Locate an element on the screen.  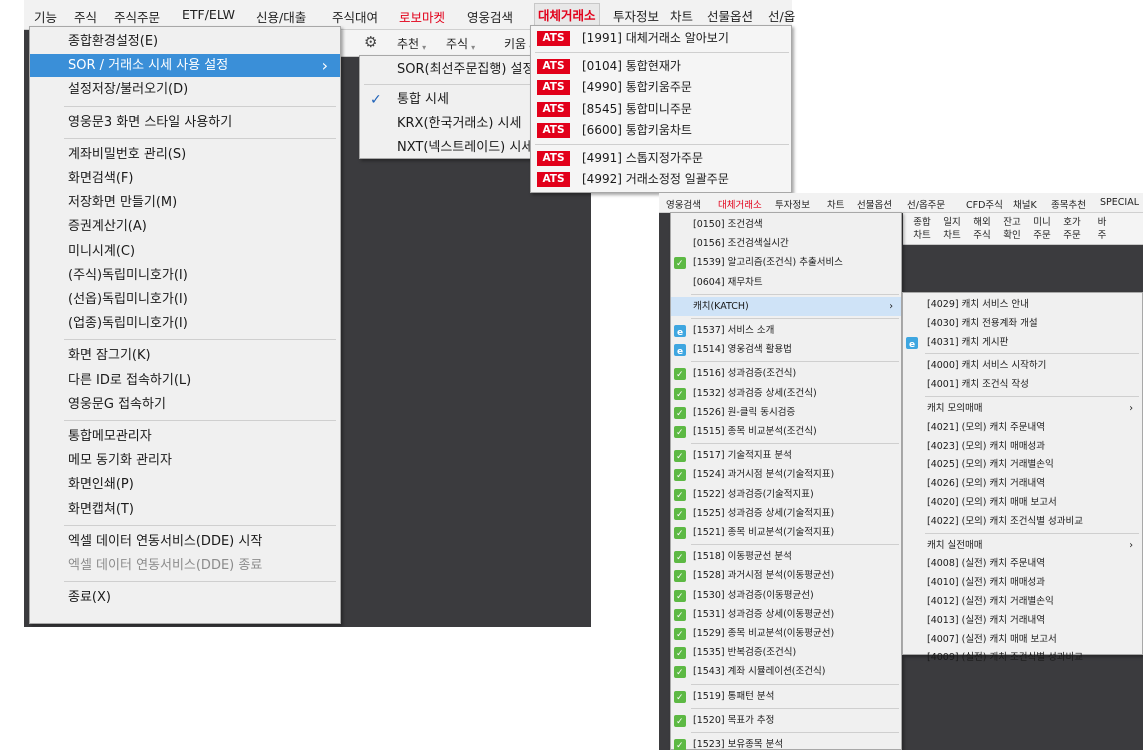
katch-menu-item: 캐치 모의매매 › is located at coordinates (1023, 408).